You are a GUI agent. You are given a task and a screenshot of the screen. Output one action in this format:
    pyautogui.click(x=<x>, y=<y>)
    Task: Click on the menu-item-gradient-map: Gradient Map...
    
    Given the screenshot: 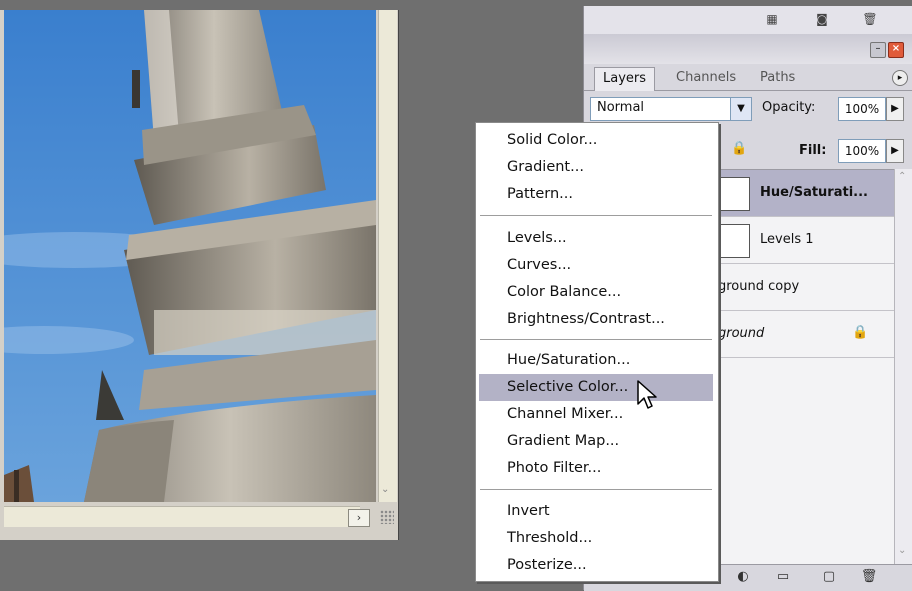 What is the action you would take?
    pyautogui.click(x=596, y=441)
    